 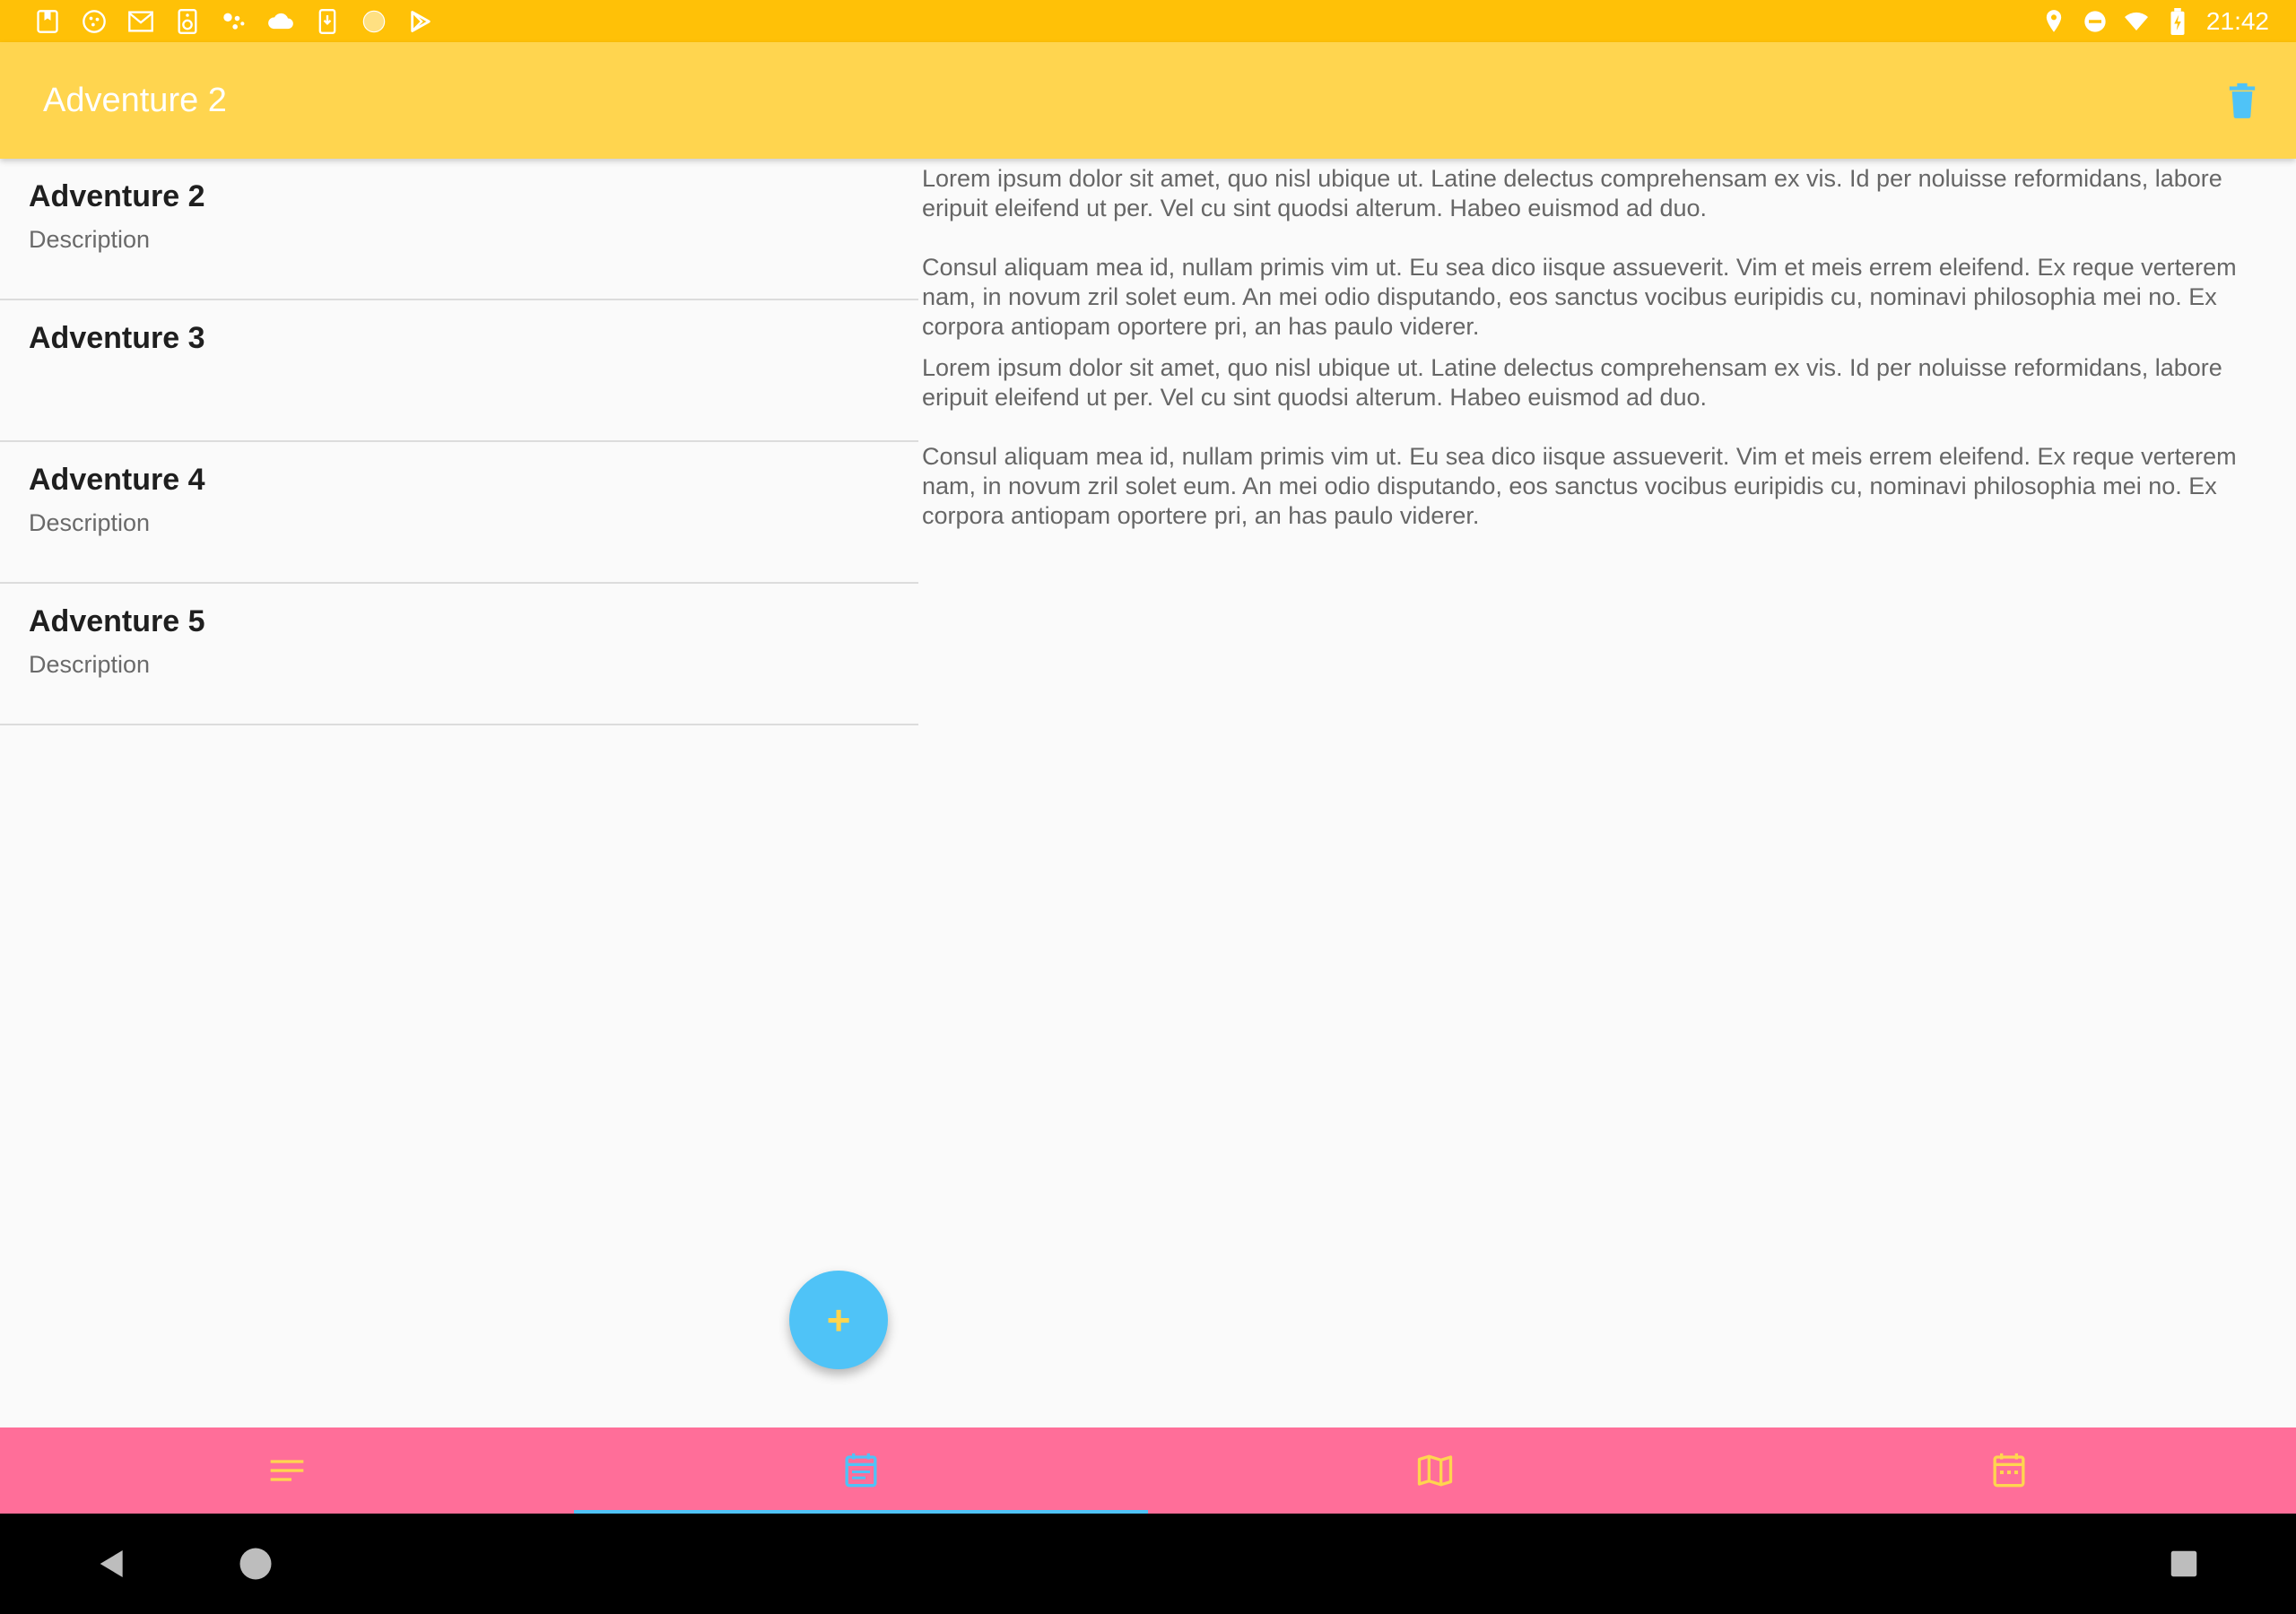 What do you see at coordinates (280, 21) in the screenshot?
I see `cloud-icon` at bounding box center [280, 21].